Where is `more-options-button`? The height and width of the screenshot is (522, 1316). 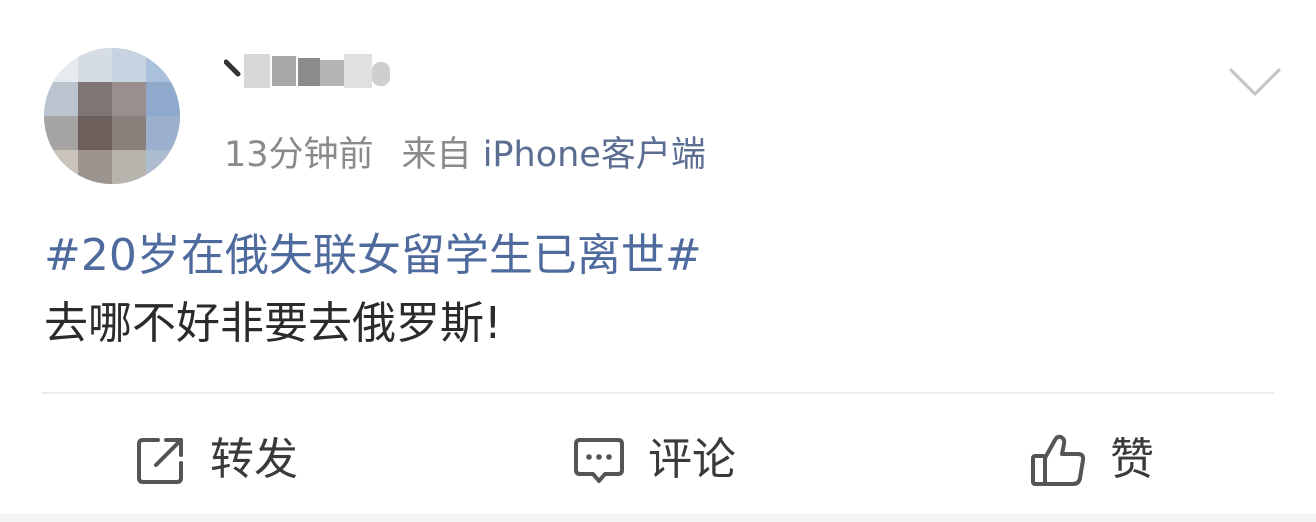 more-options-button is located at coordinates (1255, 83).